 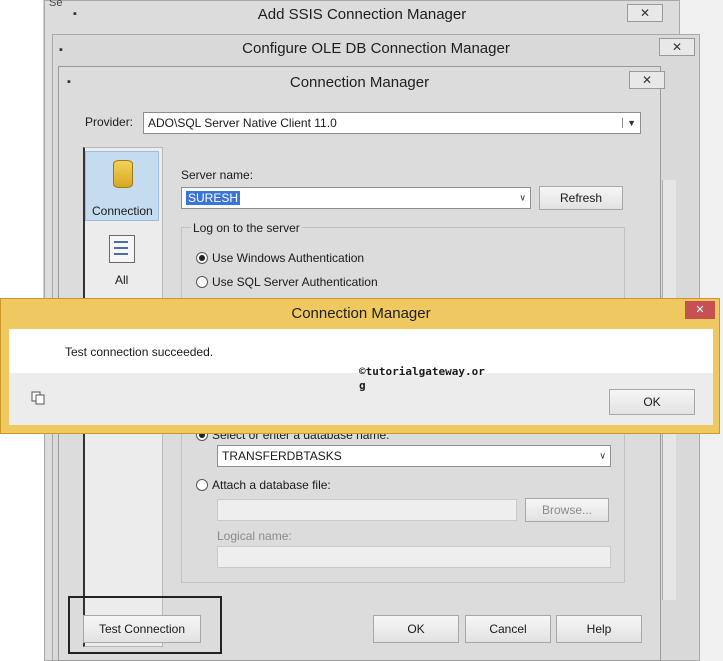 What do you see at coordinates (367, 510) in the screenshot?
I see `attach-db-file-input` at bounding box center [367, 510].